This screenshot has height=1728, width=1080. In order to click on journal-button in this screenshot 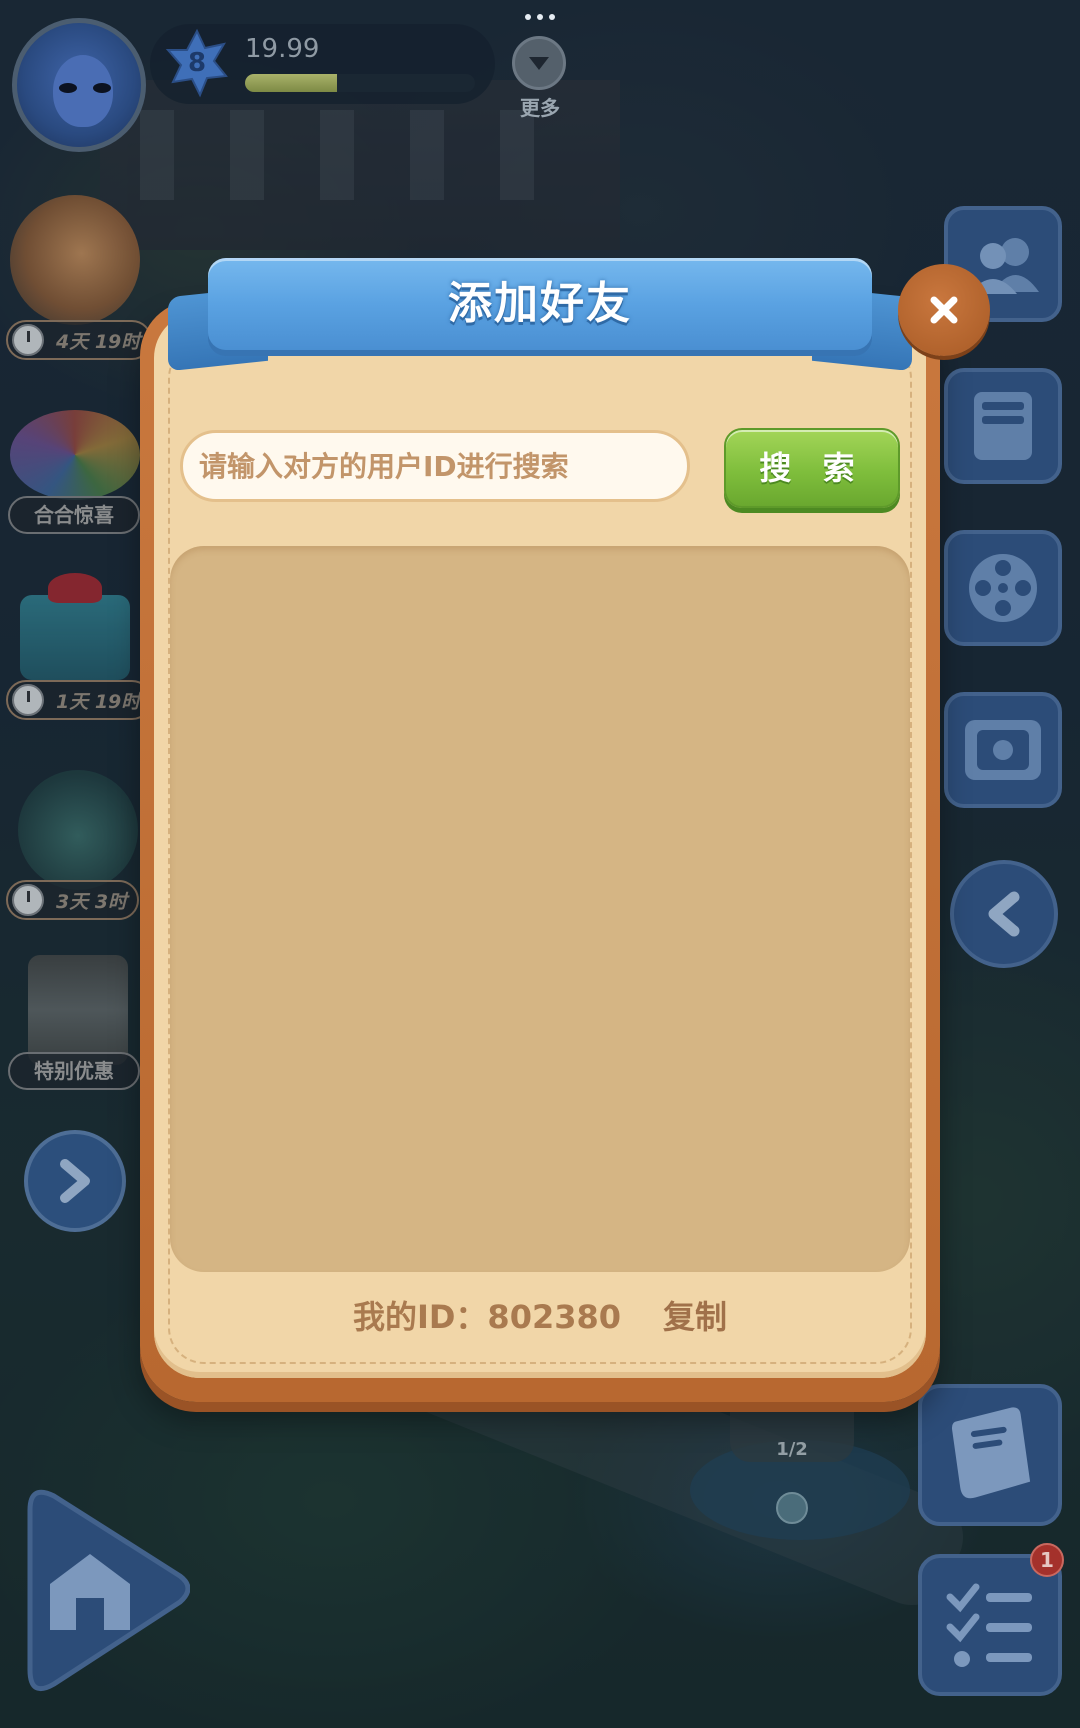, I will do `click(990, 1455)`.